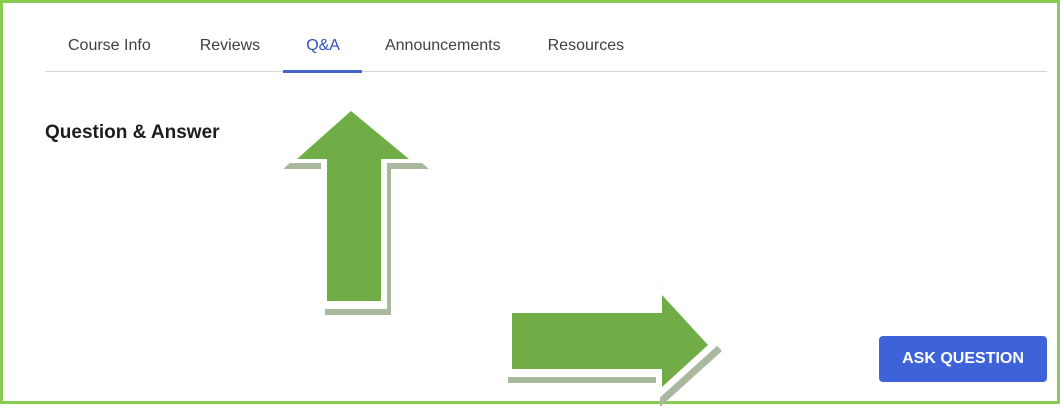 This screenshot has height=409, width=1060. What do you see at coordinates (132, 132) in the screenshot?
I see `page-title: Question & Answer` at bounding box center [132, 132].